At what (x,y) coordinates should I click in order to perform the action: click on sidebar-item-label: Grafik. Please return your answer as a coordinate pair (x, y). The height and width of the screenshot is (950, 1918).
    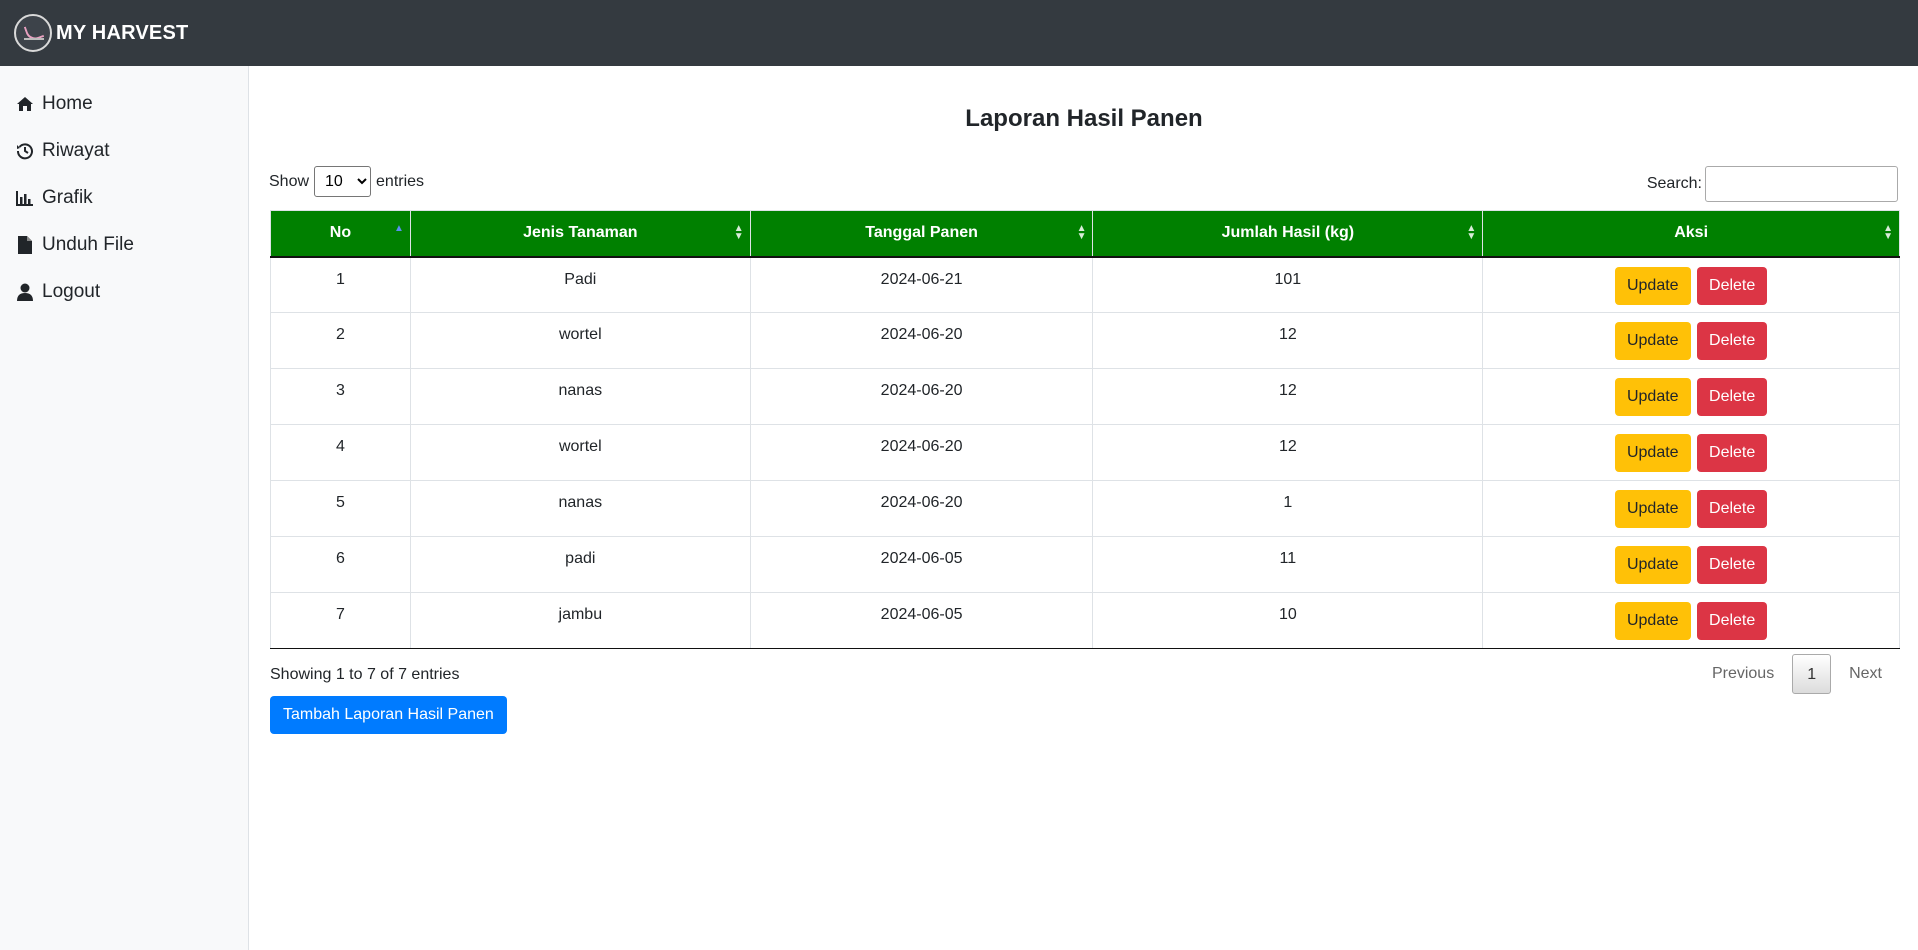
    Looking at the image, I should click on (67, 197).